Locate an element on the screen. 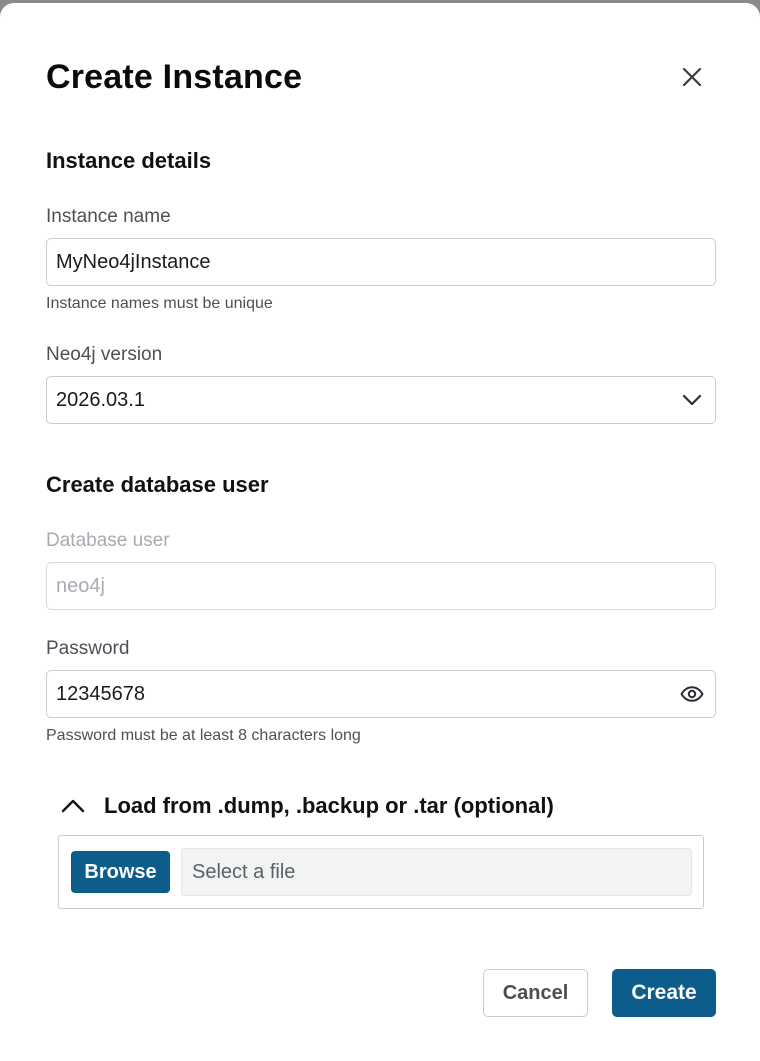 This screenshot has height=1061, width=760. instance-details-heading: Instance details is located at coordinates (129, 160).